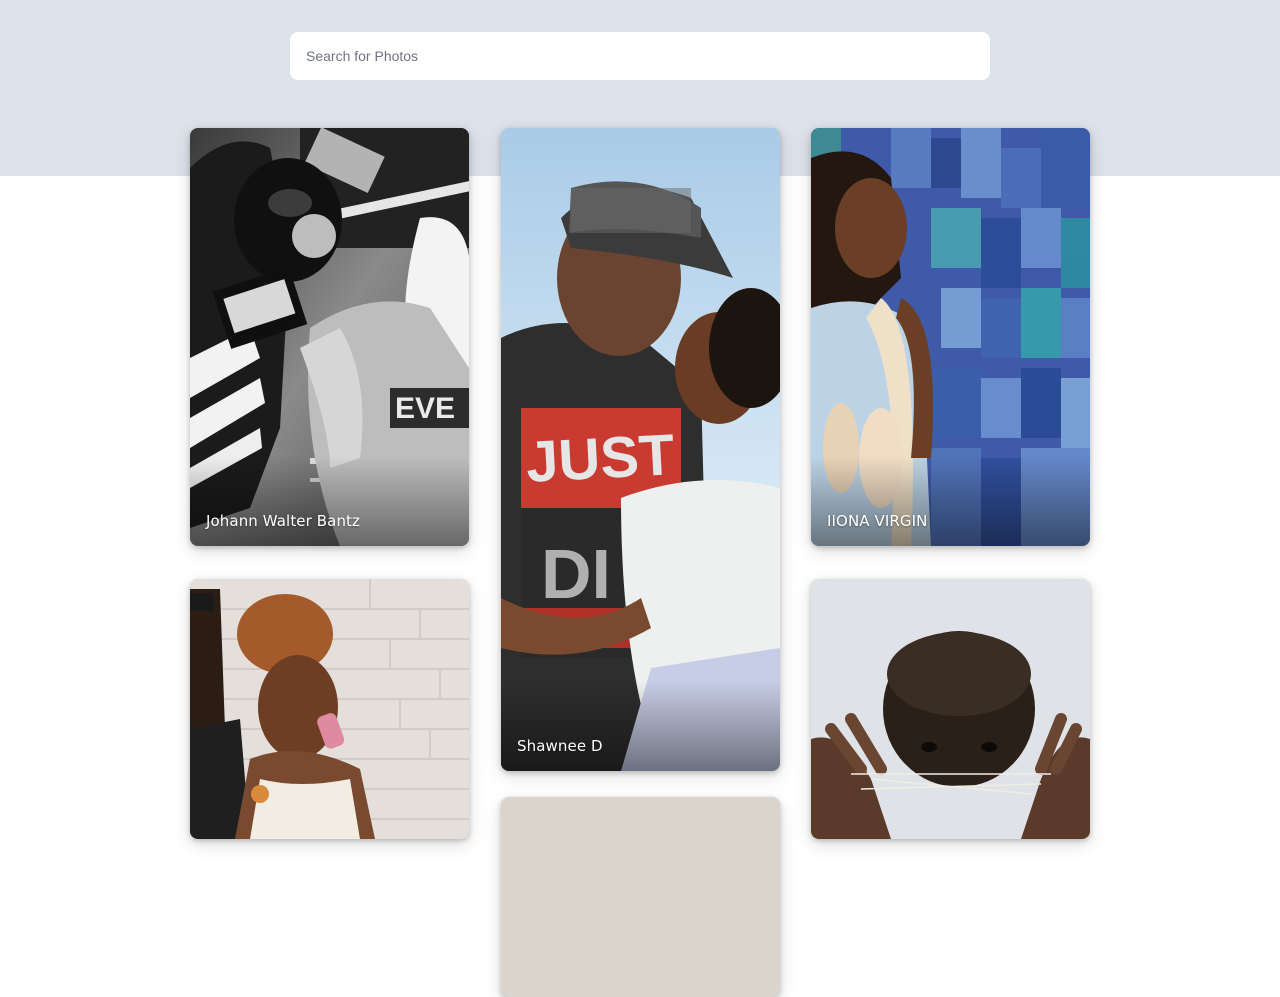 This screenshot has height=997, width=1280. What do you see at coordinates (329, 337) in the screenshot?
I see `photo-card: EVE Johann Walter Bantz` at bounding box center [329, 337].